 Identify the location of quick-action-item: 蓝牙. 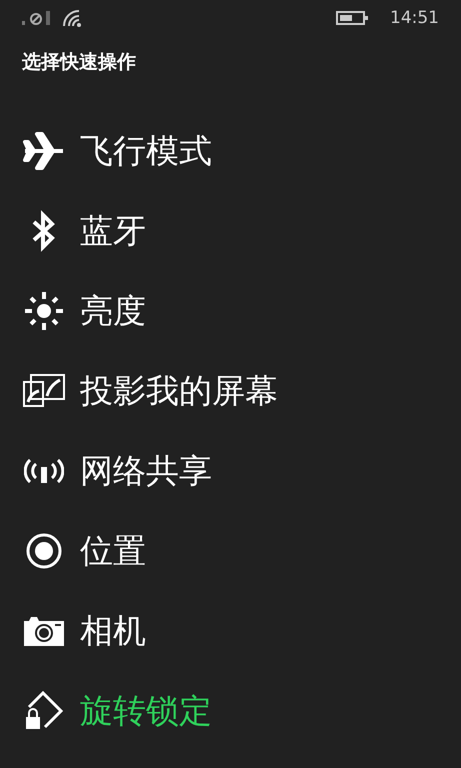
(113, 231).